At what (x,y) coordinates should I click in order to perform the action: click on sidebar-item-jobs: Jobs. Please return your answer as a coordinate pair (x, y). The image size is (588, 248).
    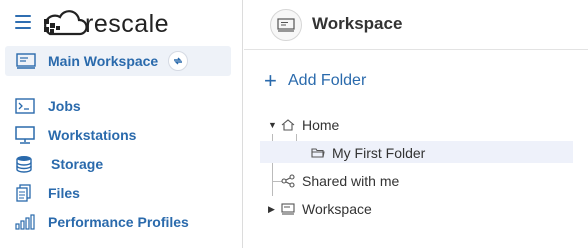
    Looking at the image, I should click on (48, 106).